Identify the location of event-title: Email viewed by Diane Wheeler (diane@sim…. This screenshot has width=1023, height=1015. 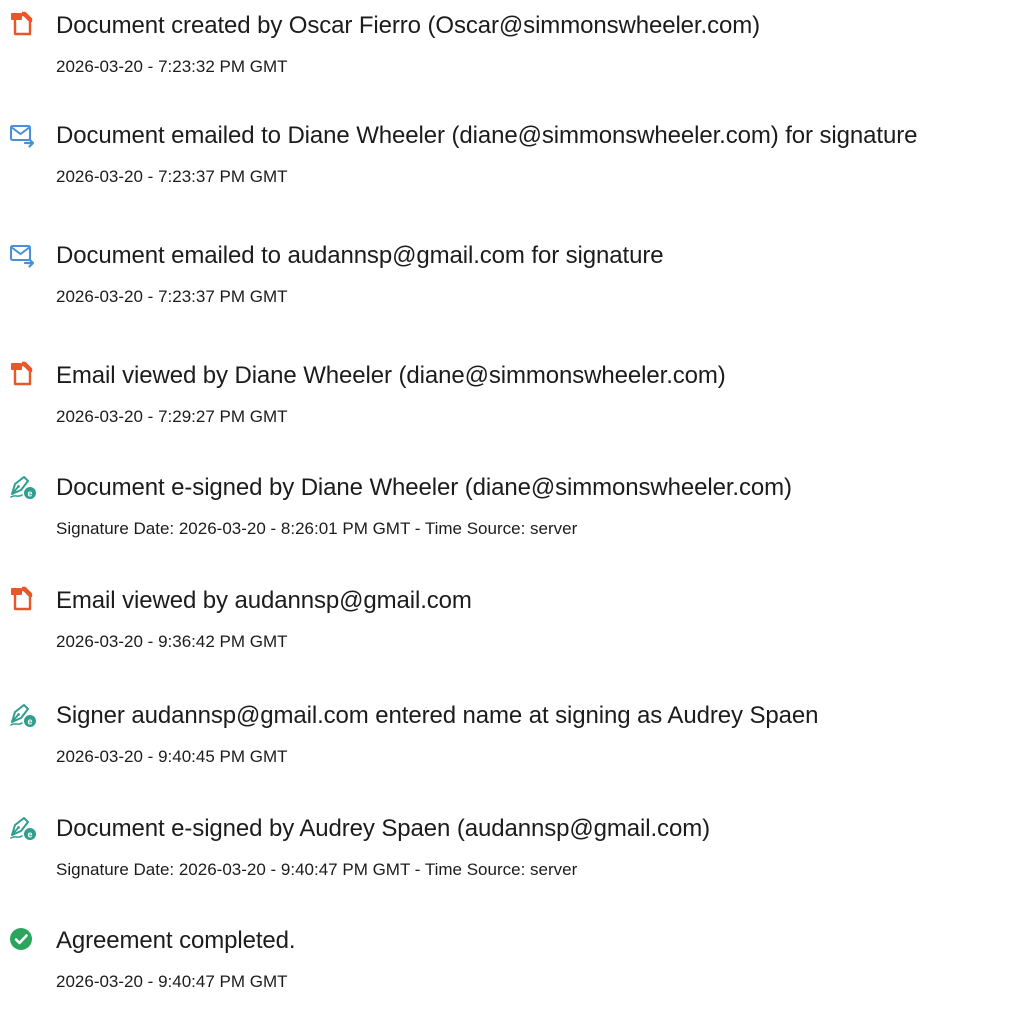
(391, 375).